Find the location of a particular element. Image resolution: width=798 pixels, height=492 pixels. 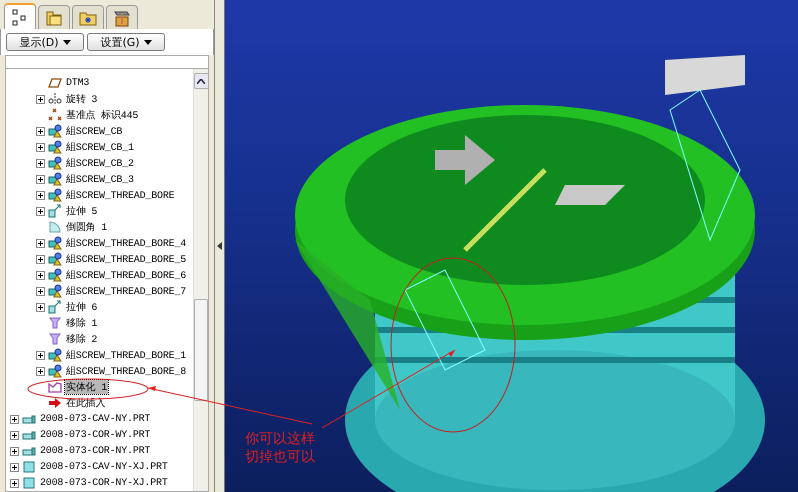

hammer-box-icon is located at coordinates (122, 18).